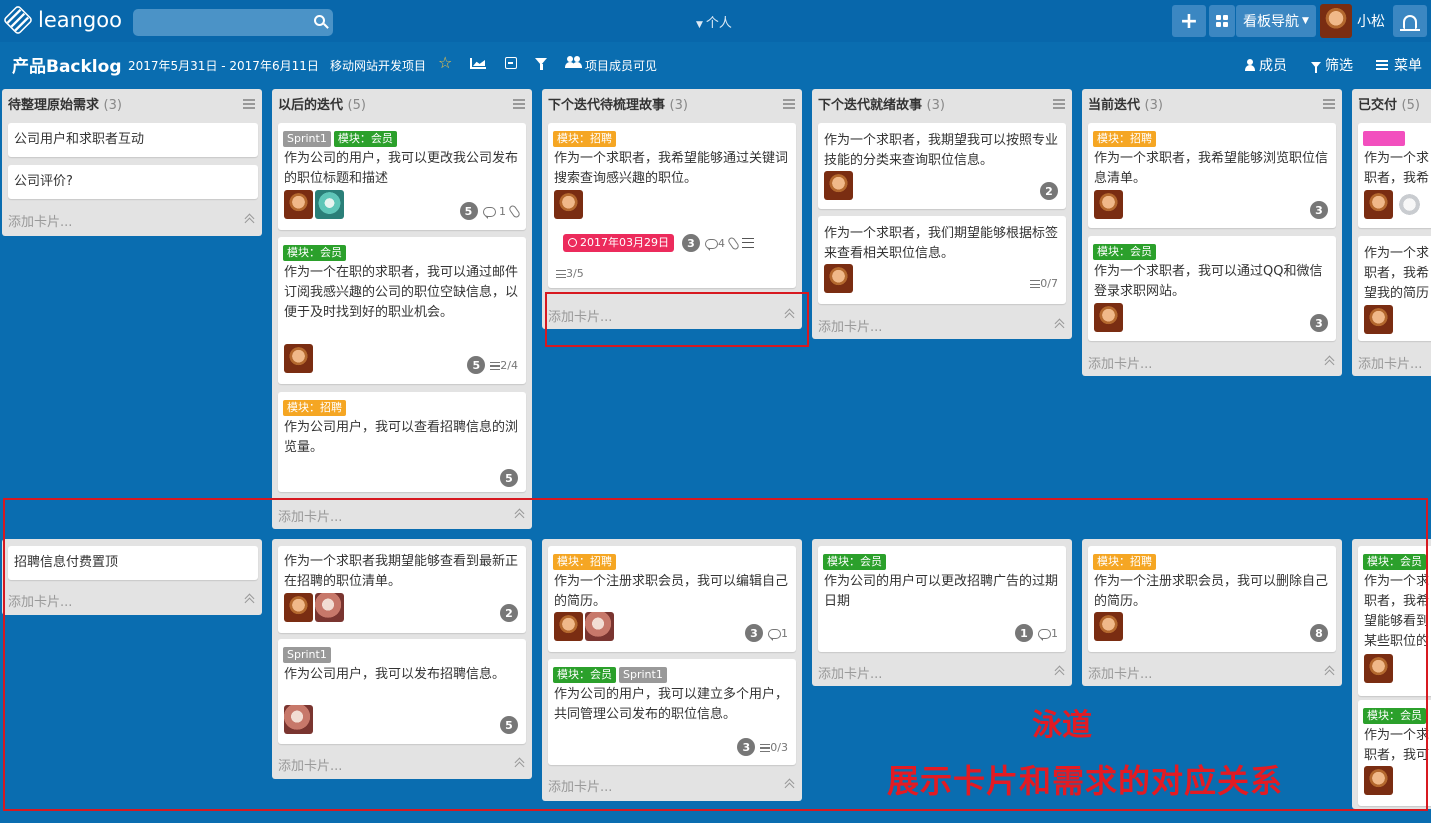  What do you see at coordinates (233, 22) in the screenshot?
I see `search-input` at bounding box center [233, 22].